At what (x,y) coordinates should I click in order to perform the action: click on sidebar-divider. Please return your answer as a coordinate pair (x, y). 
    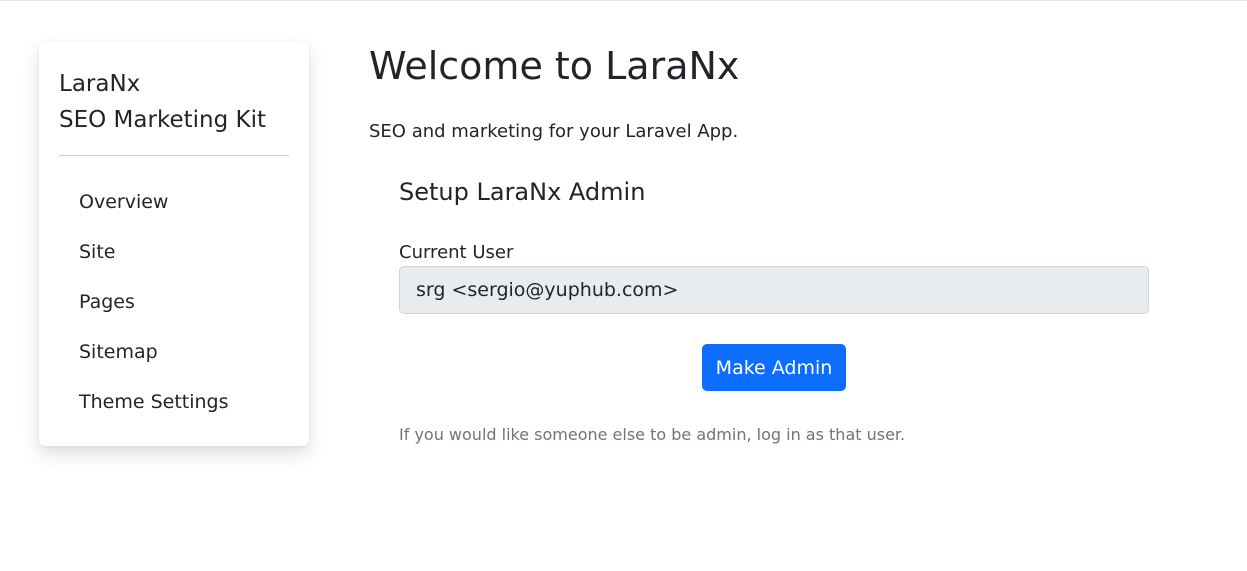
    Looking at the image, I should click on (174, 155).